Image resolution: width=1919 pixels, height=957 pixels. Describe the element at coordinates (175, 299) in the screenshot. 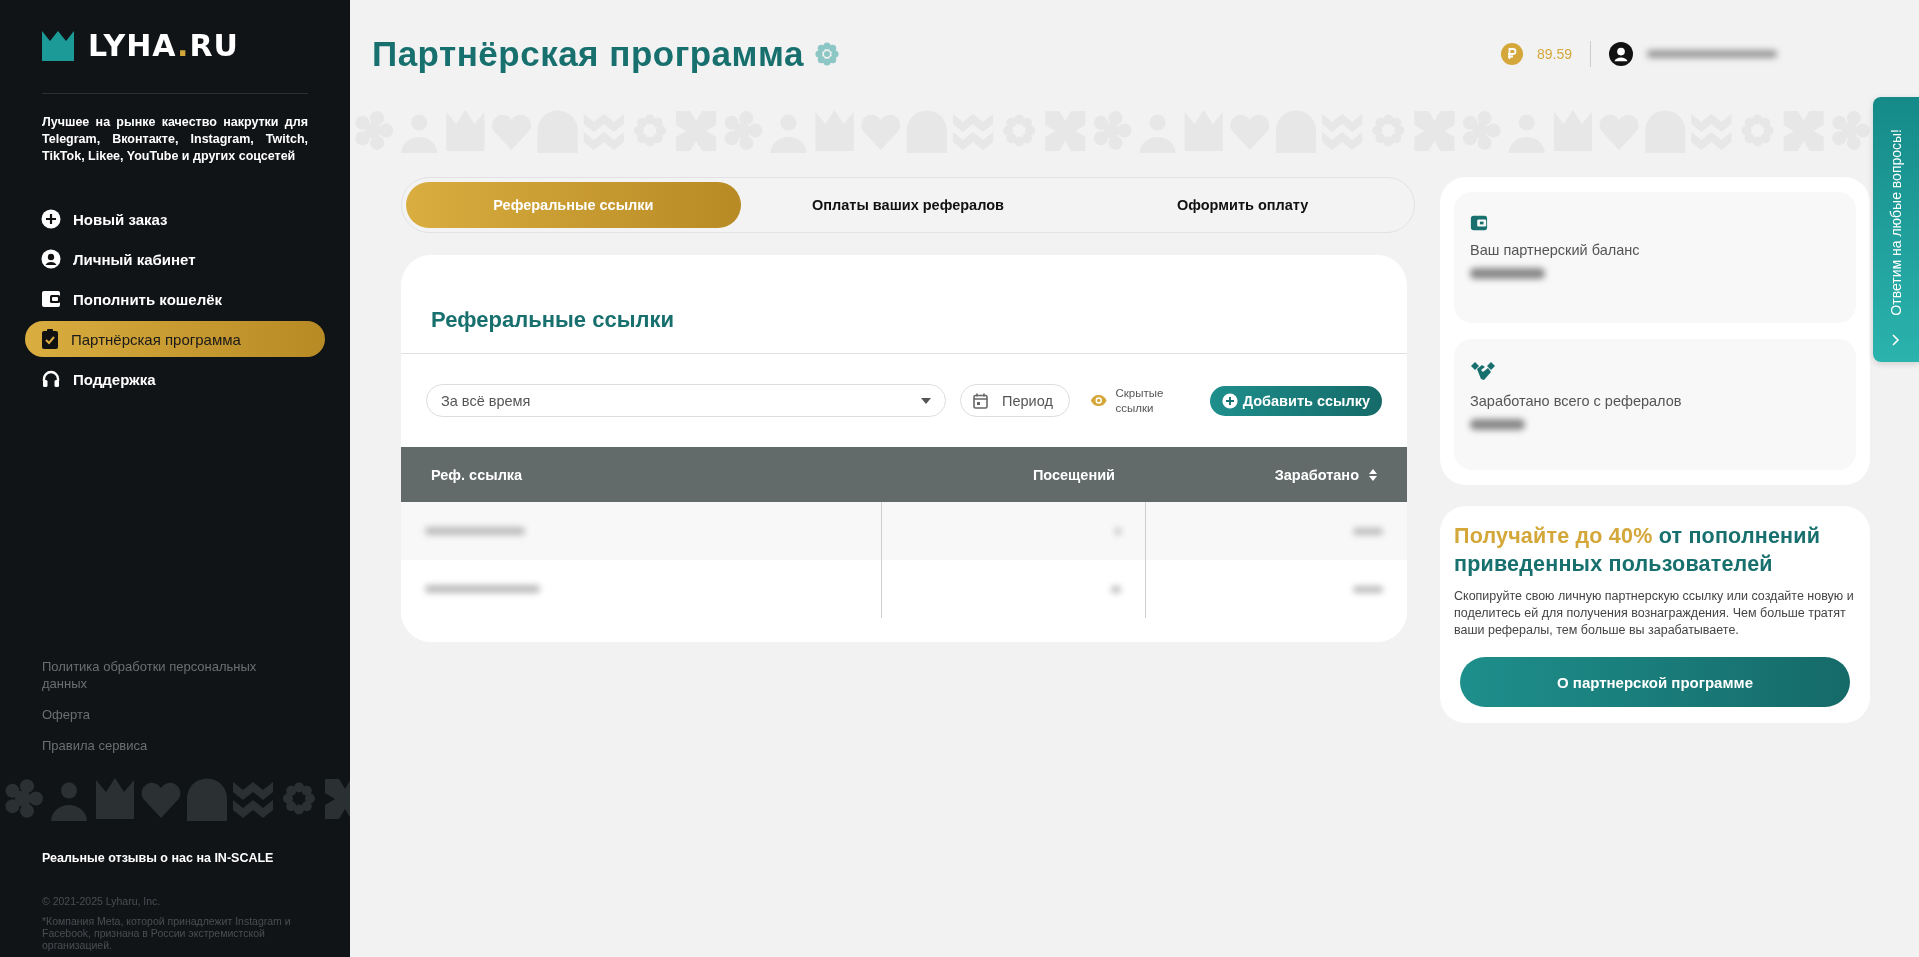

I see `sidebar-item: Пополнить кошелёк` at that location.